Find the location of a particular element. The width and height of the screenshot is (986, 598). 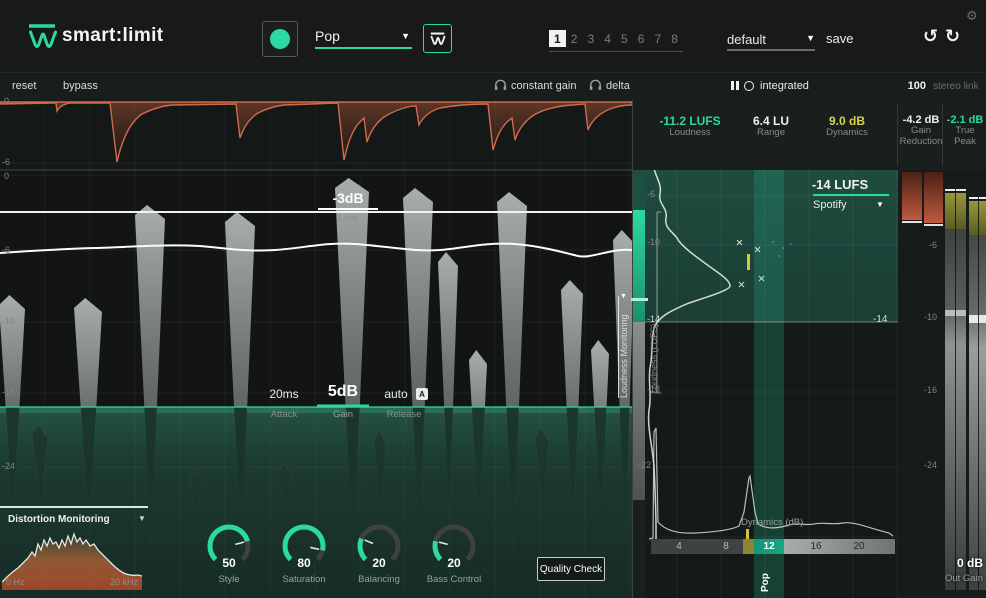

dynamics-current-tick is located at coordinates (747, 534).